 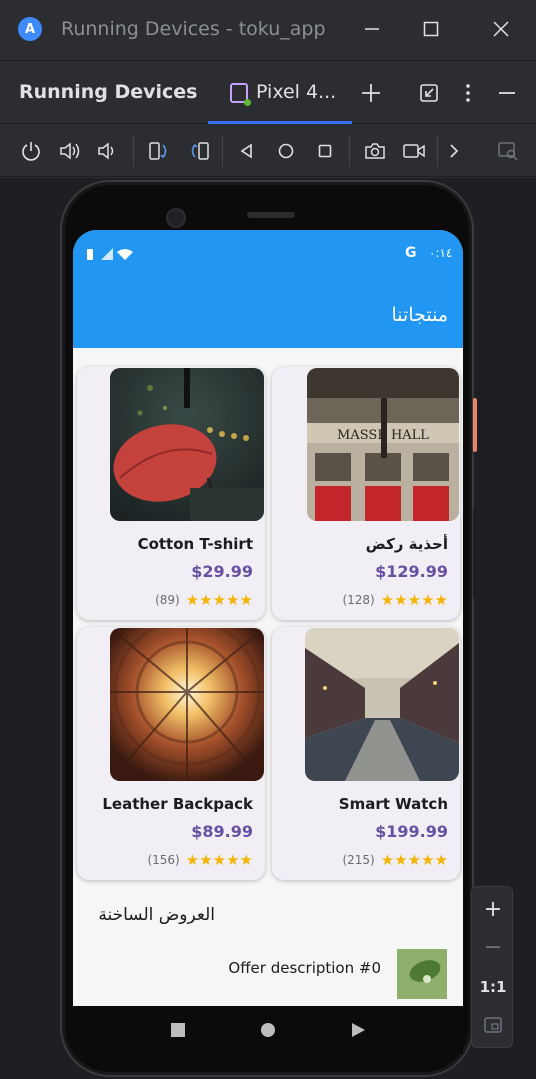 I want to click on power-icon, so click(x=31, y=151).